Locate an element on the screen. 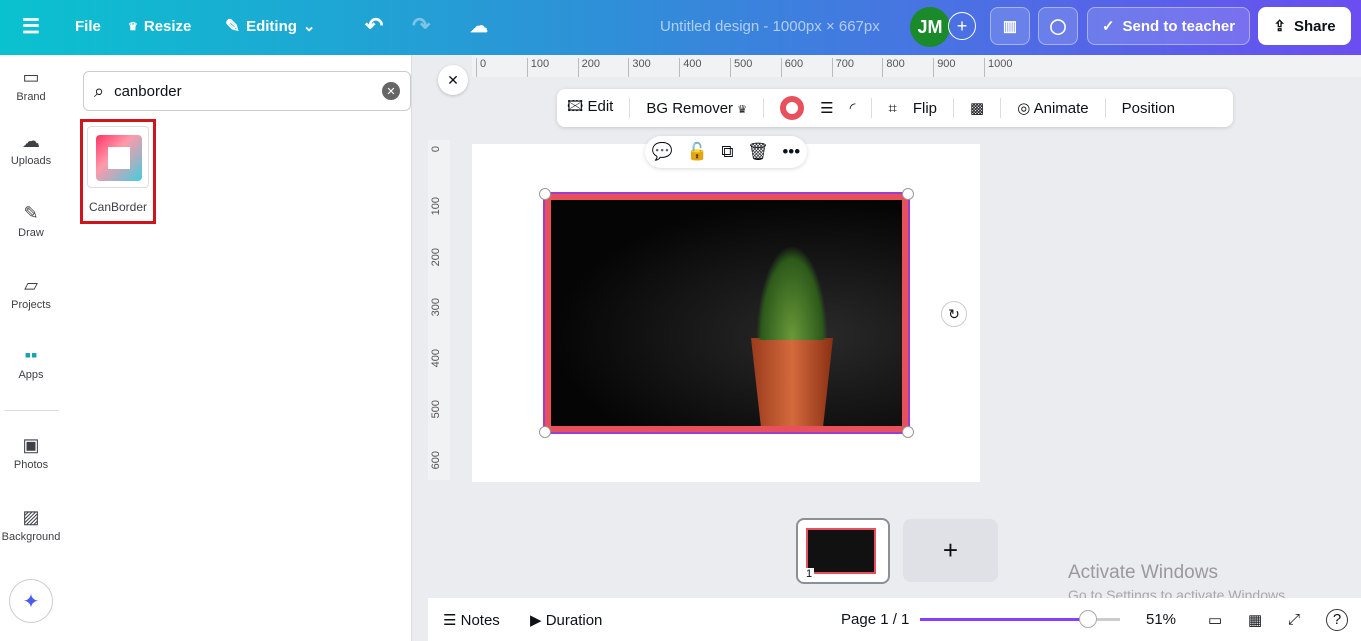 The height and width of the screenshot is (641, 1361). rail-apps: ▪▪ Apps is located at coordinates (31, 363).